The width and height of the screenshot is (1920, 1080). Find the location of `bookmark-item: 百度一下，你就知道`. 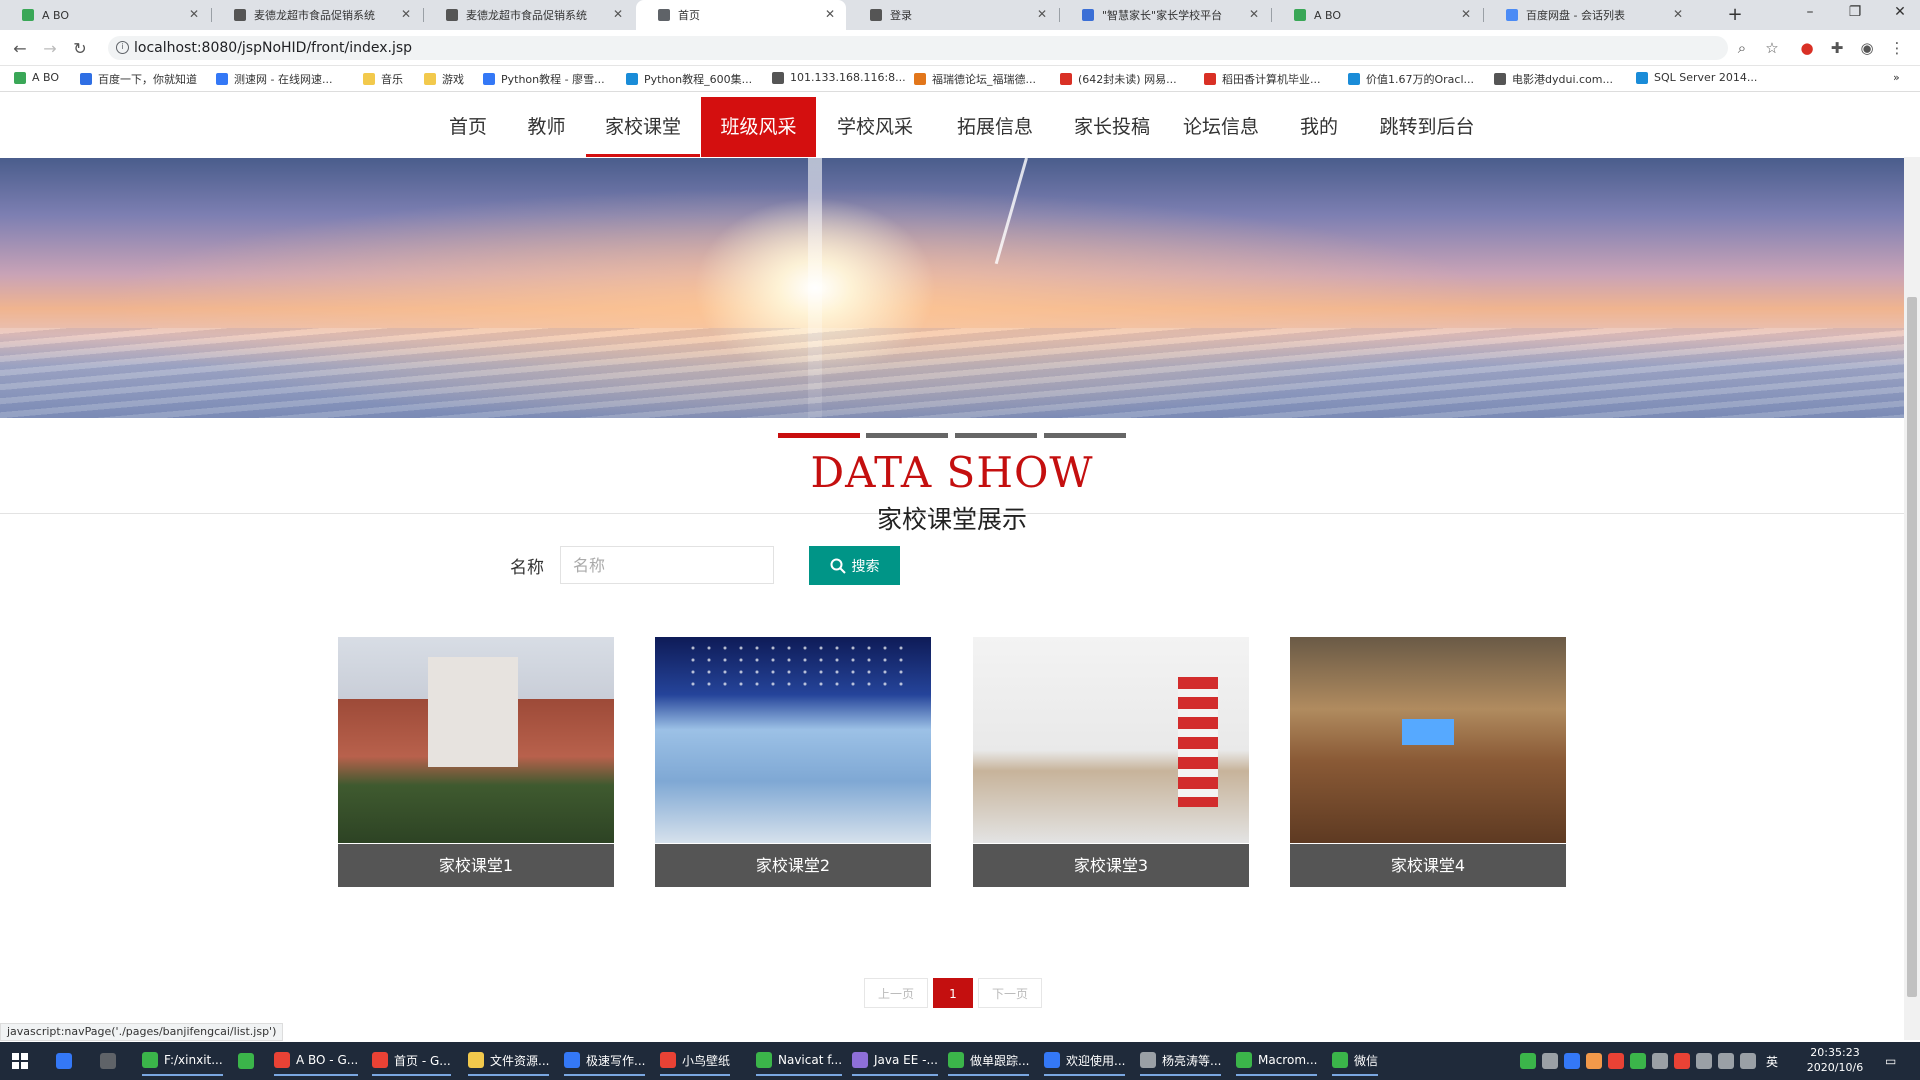

bookmark-item: 百度一下，你就知道 is located at coordinates (138, 79).